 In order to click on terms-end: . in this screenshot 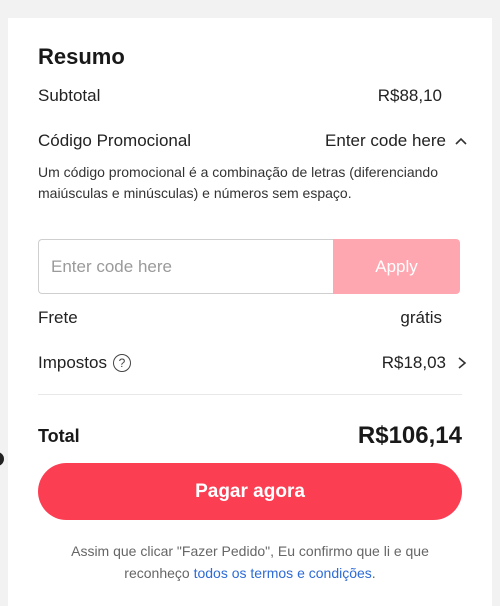, I will do `click(373, 573)`.